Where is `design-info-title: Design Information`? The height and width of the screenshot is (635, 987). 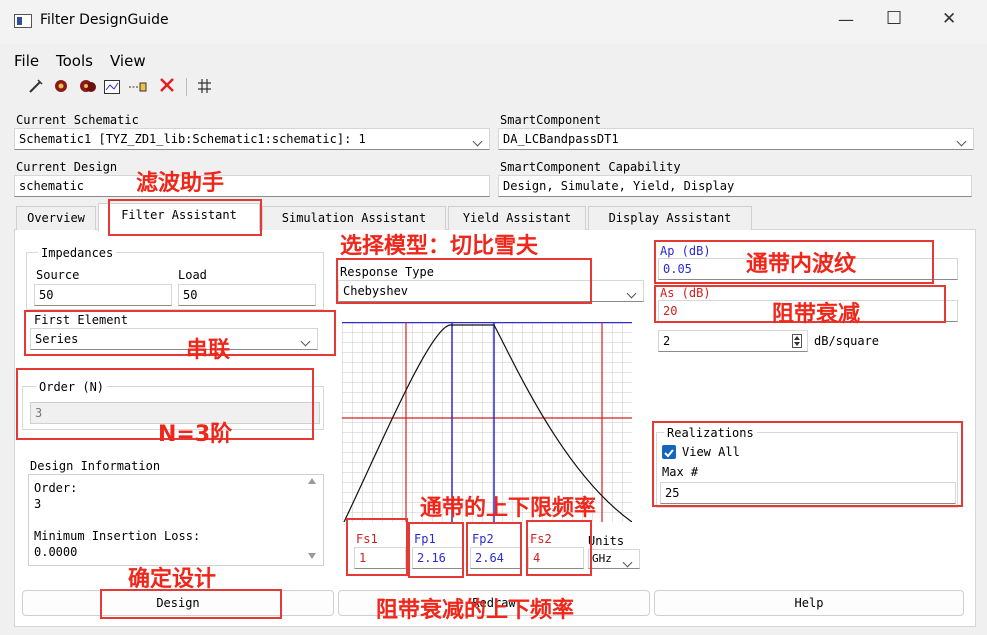
design-info-title: Design Information is located at coordinates (95, 466).